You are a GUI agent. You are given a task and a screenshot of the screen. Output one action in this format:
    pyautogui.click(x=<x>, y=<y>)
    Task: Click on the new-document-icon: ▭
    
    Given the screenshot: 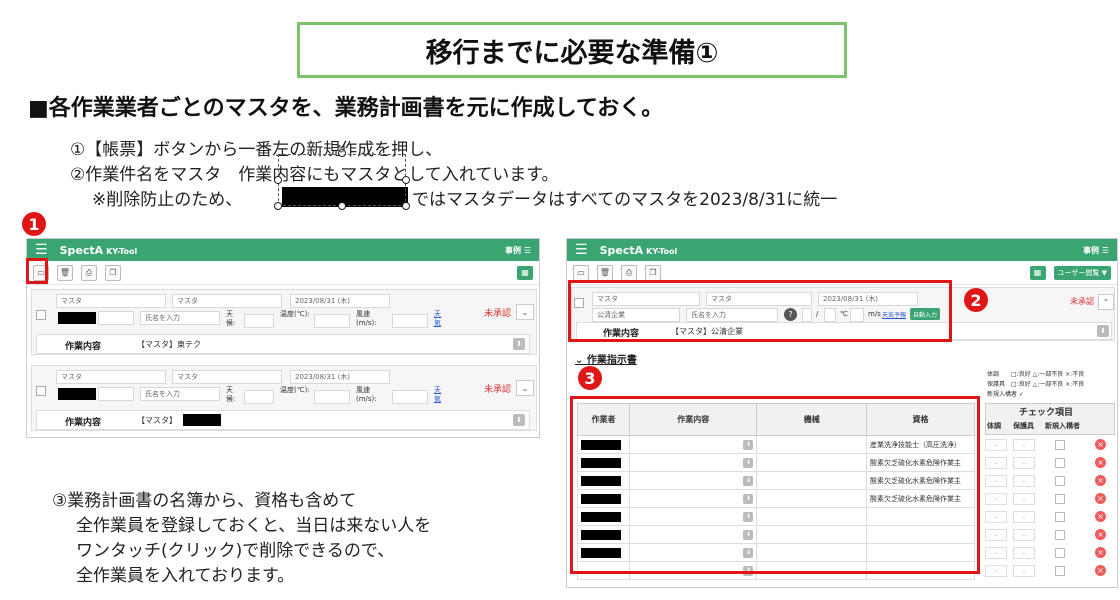 What is the action you would take?
    pyautogui.click(x=581, y=272)
    